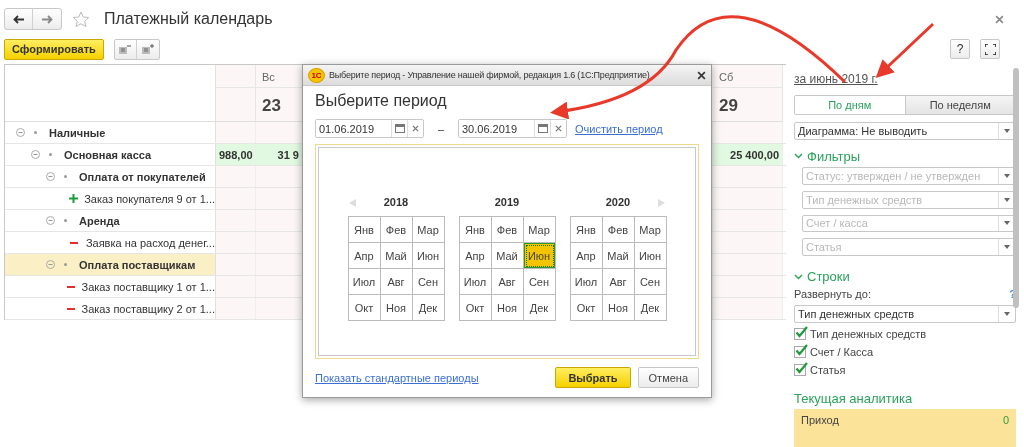 This screenshot has width=1024, height=447. I want to click on row-label: Основная касса, so click(108, 154).